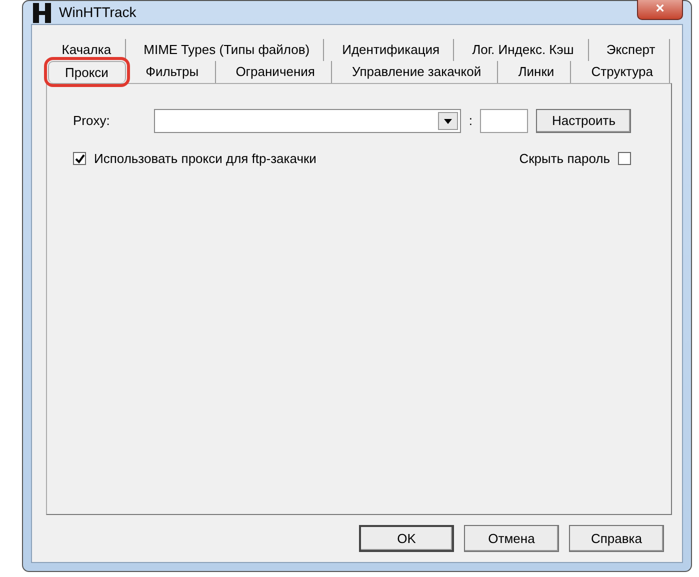 The height and width of the screenshot is (577, 699). I want to click on checkbox-label: Использовать прокси для ftp-закачки, so click(205, 159).